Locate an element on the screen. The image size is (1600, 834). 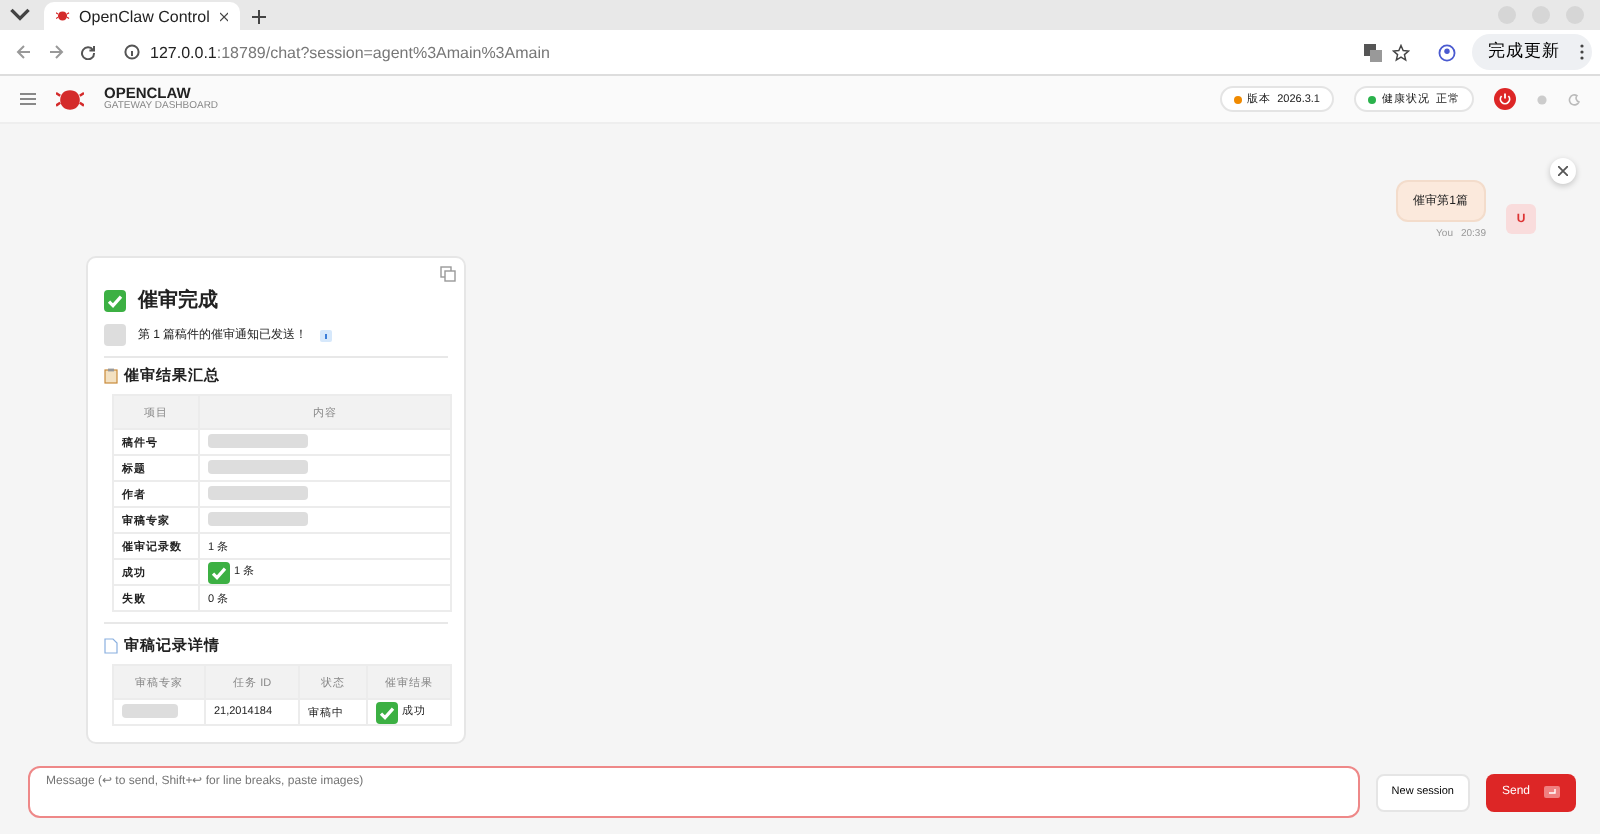
clipboard-icon is located at coordinates (111, 376).